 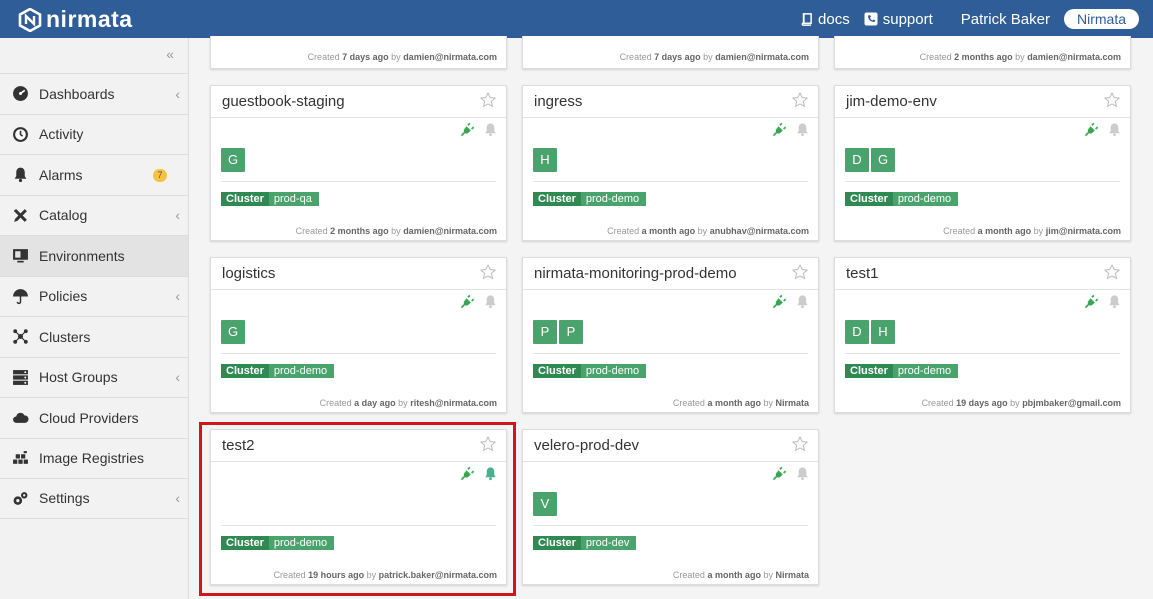 What do you see at coordinates (585, 543) in the screenshot?
I see `cluster-tag: Cluster prod-dev` at bounding box center [585, 543].